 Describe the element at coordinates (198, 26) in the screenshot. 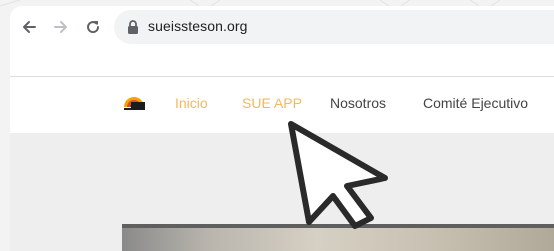

I see `url-text: sueissteson.org` at that location.